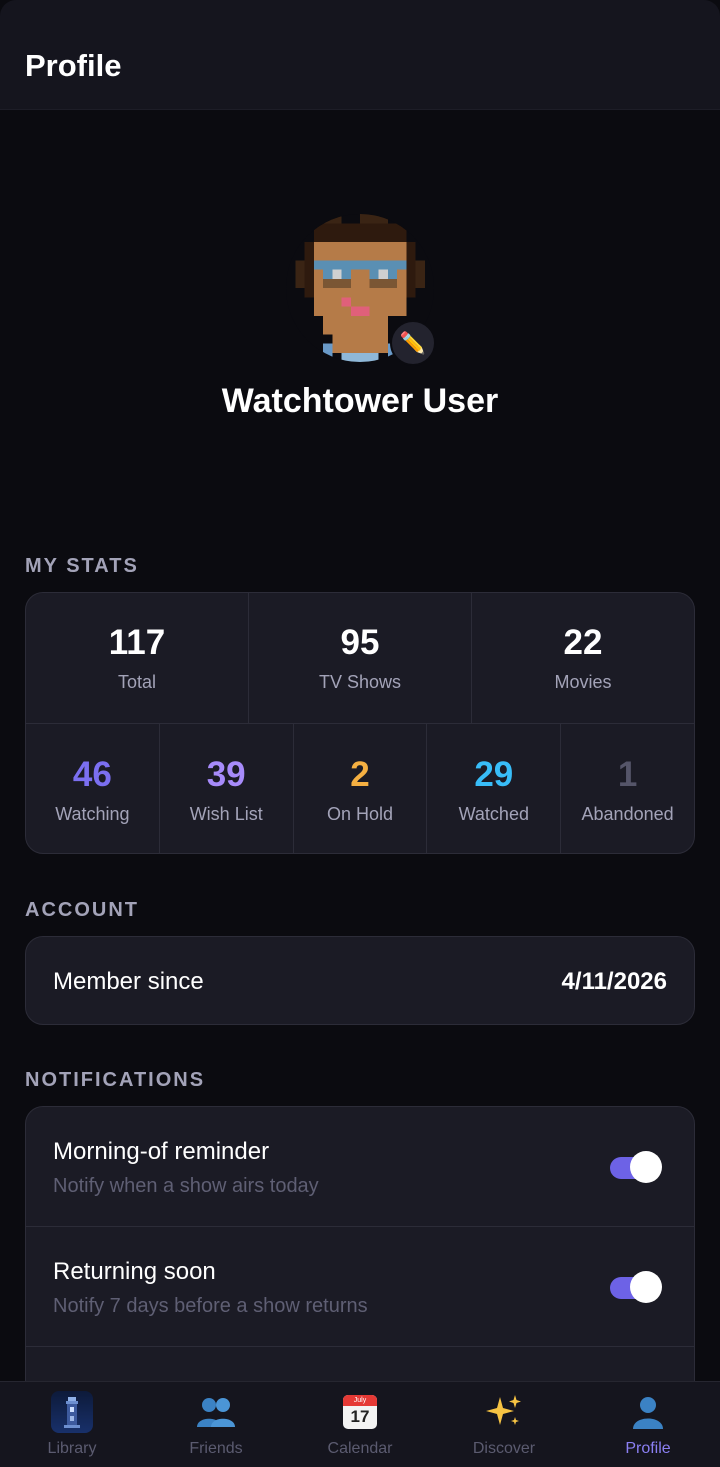  What do you see at coordinates (216, 1412) in the screenshot?
I see `people-icon` at bounding box center [216, 1412].